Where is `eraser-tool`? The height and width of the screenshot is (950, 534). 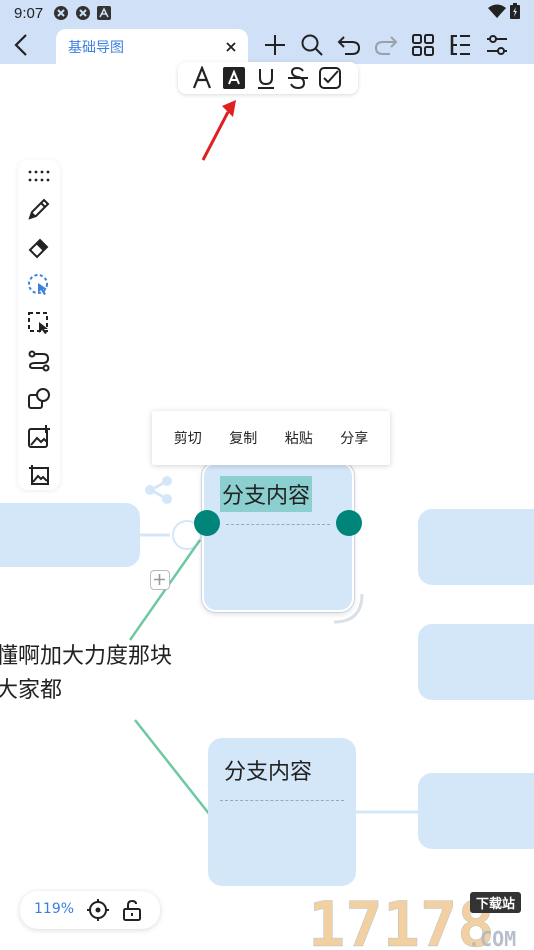 eraser-tool is located at coordinates (39, 247).